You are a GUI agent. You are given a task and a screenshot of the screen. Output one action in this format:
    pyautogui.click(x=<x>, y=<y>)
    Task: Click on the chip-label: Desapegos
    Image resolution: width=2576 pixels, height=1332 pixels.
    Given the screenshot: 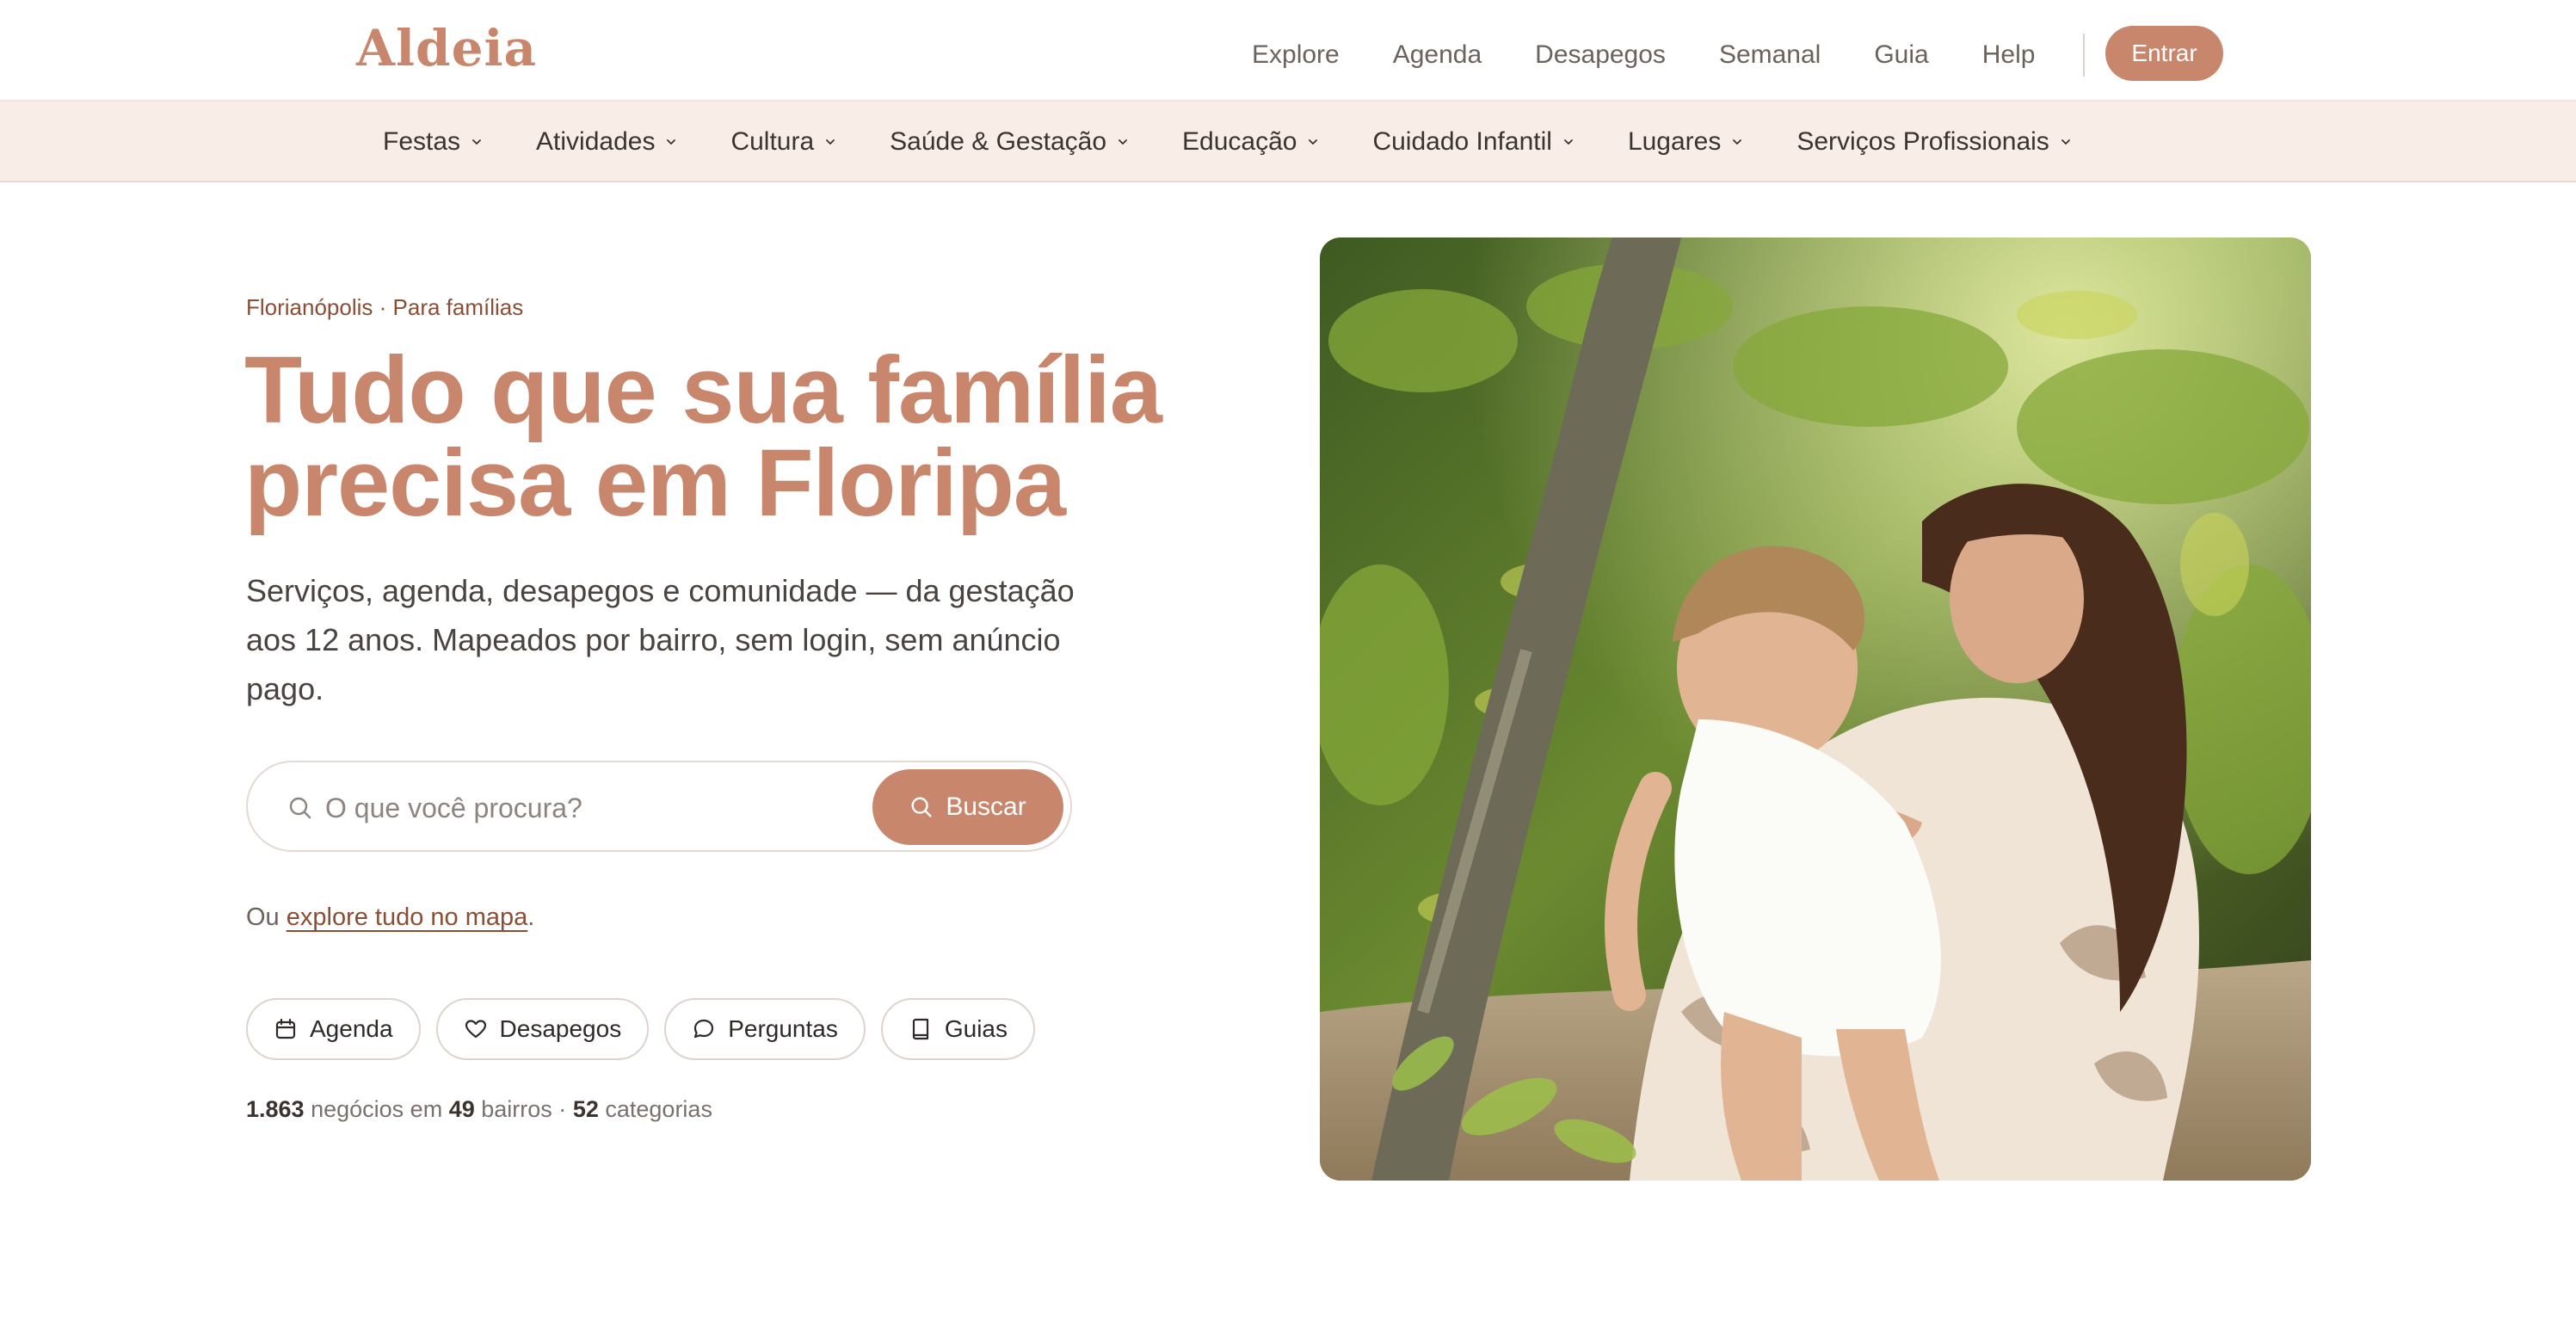 What is the action you would take?
    pyautogui.click(x=560, y=1028)
    